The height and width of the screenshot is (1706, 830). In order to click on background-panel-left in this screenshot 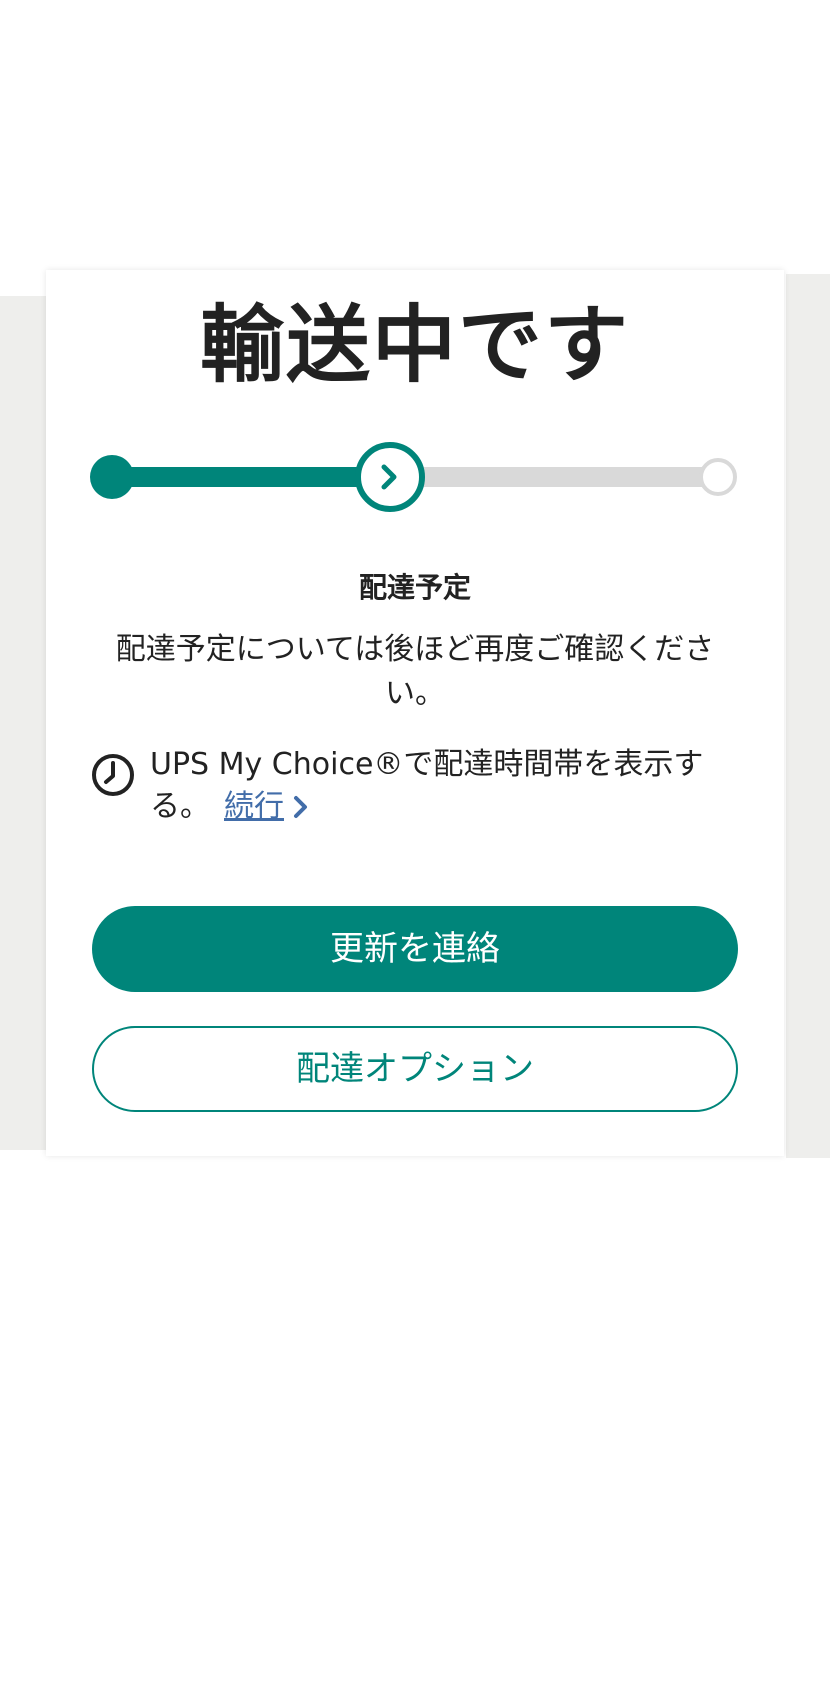, I will do `click(23, 723)`.